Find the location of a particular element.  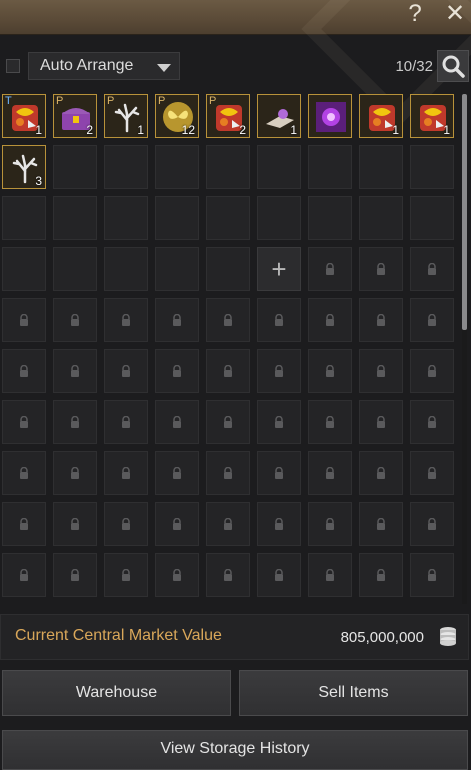

auto-arrange-dropdown: Auto Arrange is located at coordinates (104, 66).